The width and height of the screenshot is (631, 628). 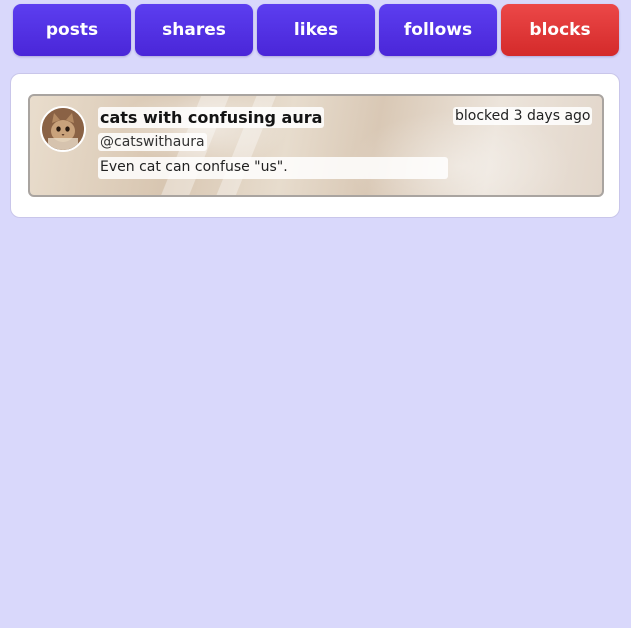 I want to click on tab-bar: posts shares likes follows blocks, so click(x=316, y=30).